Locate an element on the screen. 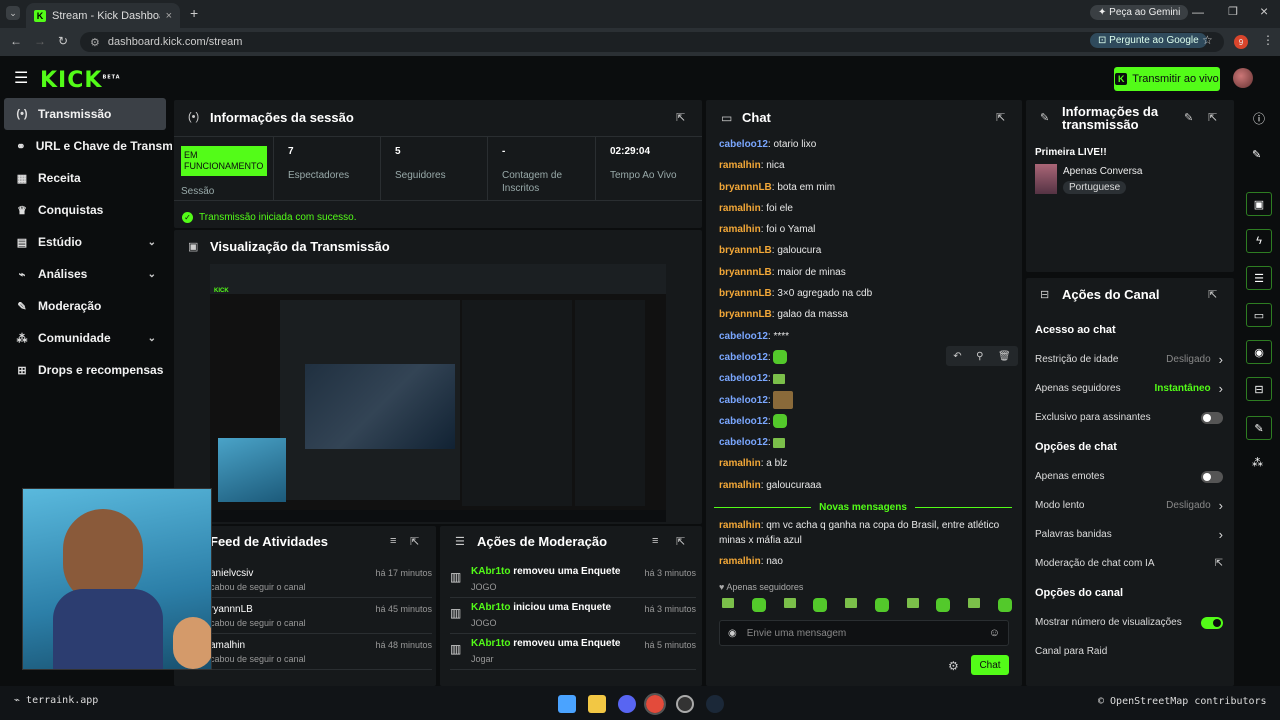 The height and width of the screenshot is (720, 1280). rail-chat-icon: ▭ is located at coordinates (1259, 315).